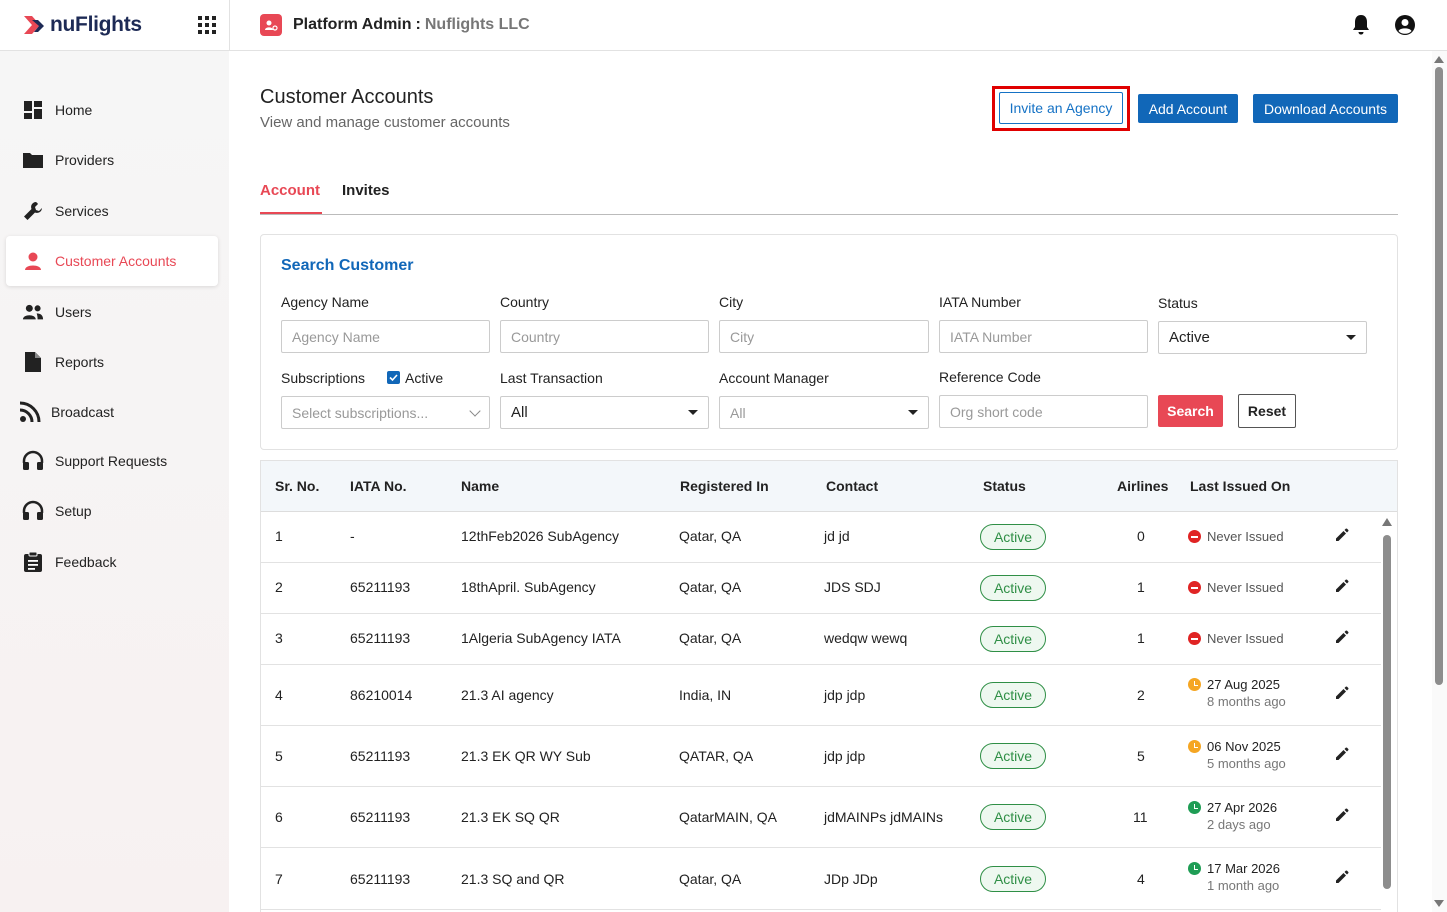  I want to click on last-issued-date: 06 Nov 2025, so click(1244, 746).